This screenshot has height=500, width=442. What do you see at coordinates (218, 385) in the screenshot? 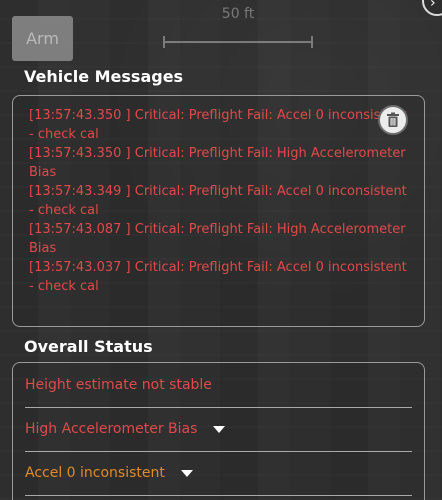
I see `status-item-height-estimate: Height estimate not stable` at bounding box center [218, 385].